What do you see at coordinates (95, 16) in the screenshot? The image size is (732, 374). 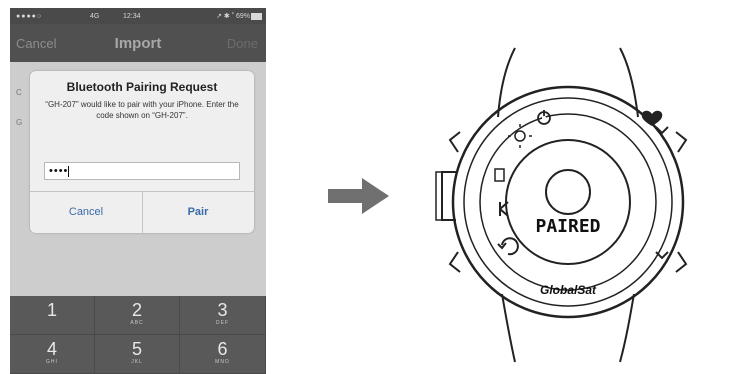 I see `network-type: 4G` at bounding box center [95, 16].